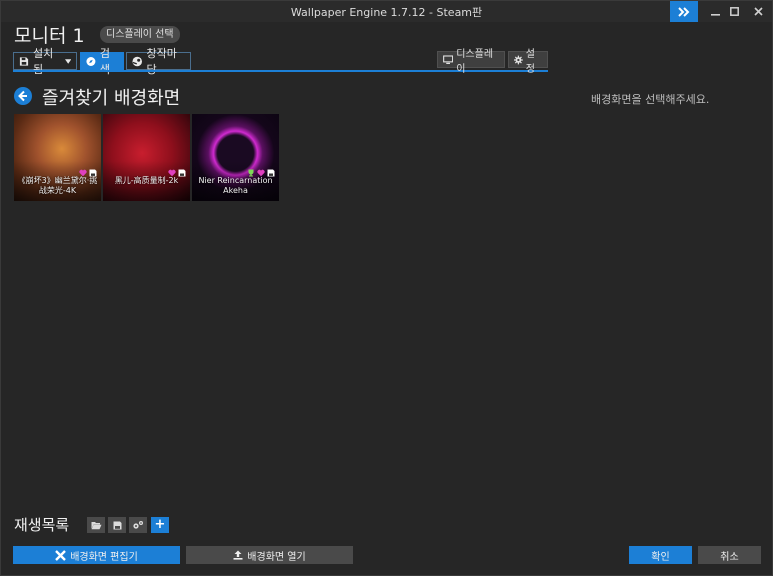 Image resolution: width=773 pixels, height=576 pixels. Describe the element at coordinates (137, 61) in the screenshot. I see `steam-icon` at that location.